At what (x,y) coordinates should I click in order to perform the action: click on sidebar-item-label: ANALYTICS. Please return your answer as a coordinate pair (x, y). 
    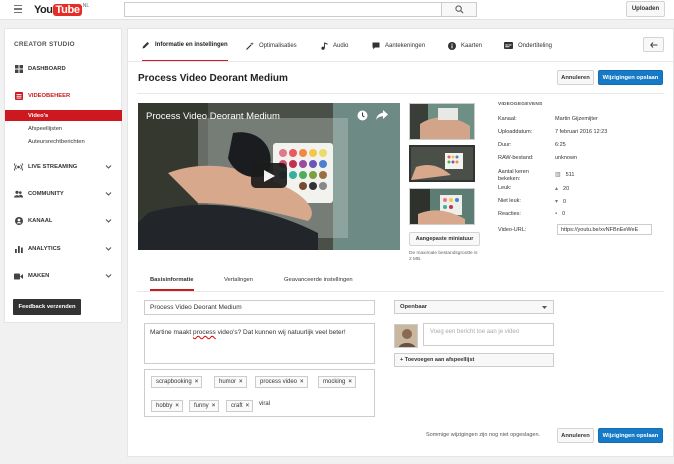
    Looking at the image, I should click on (44, 249).